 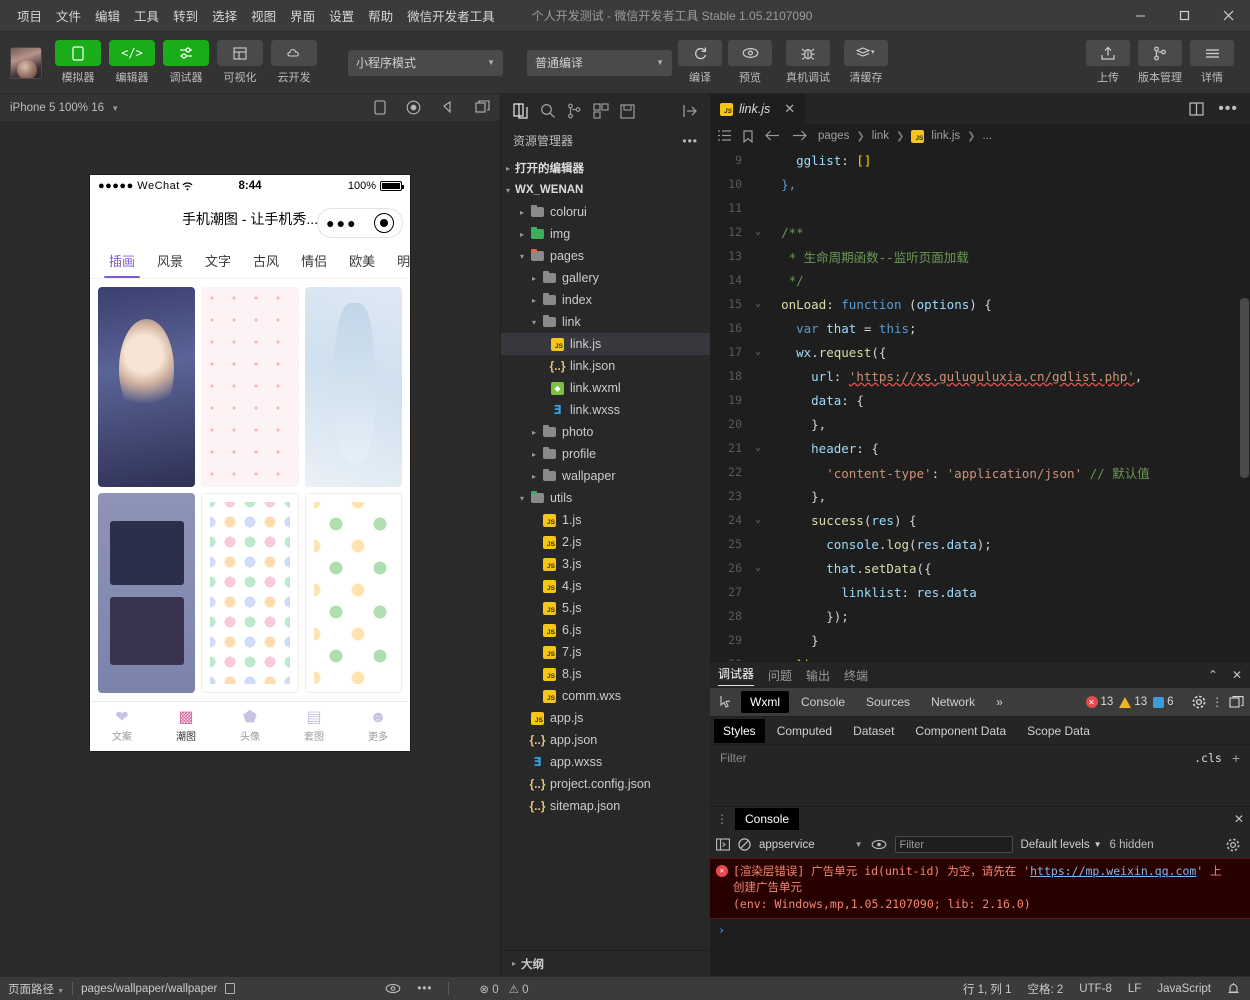 What do you see at coordinates (1199, 702) in the screenshot?
I see `settings-icon` at bounding box center [1199, 702].